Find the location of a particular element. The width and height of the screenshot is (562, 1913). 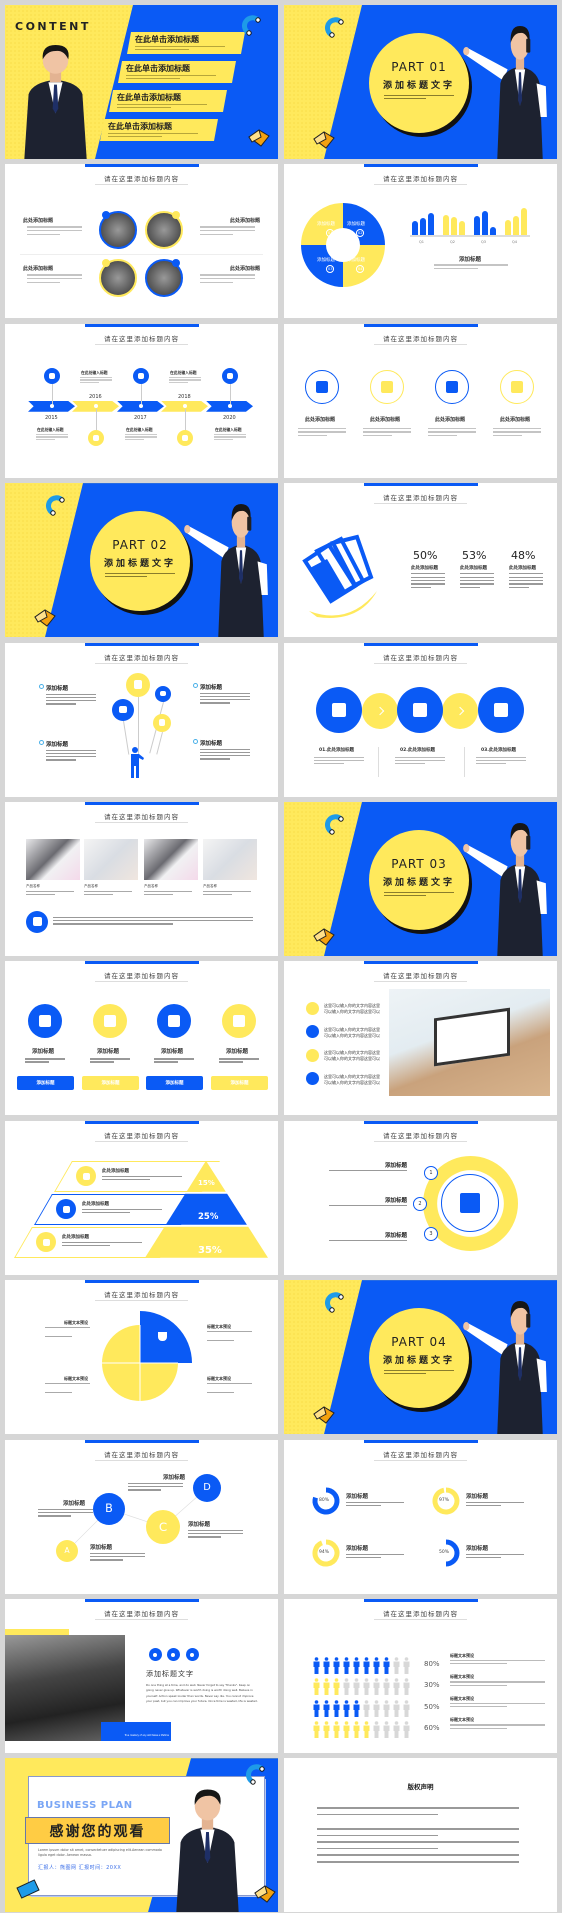

feature-icon is located at coordinates (155, 1654).